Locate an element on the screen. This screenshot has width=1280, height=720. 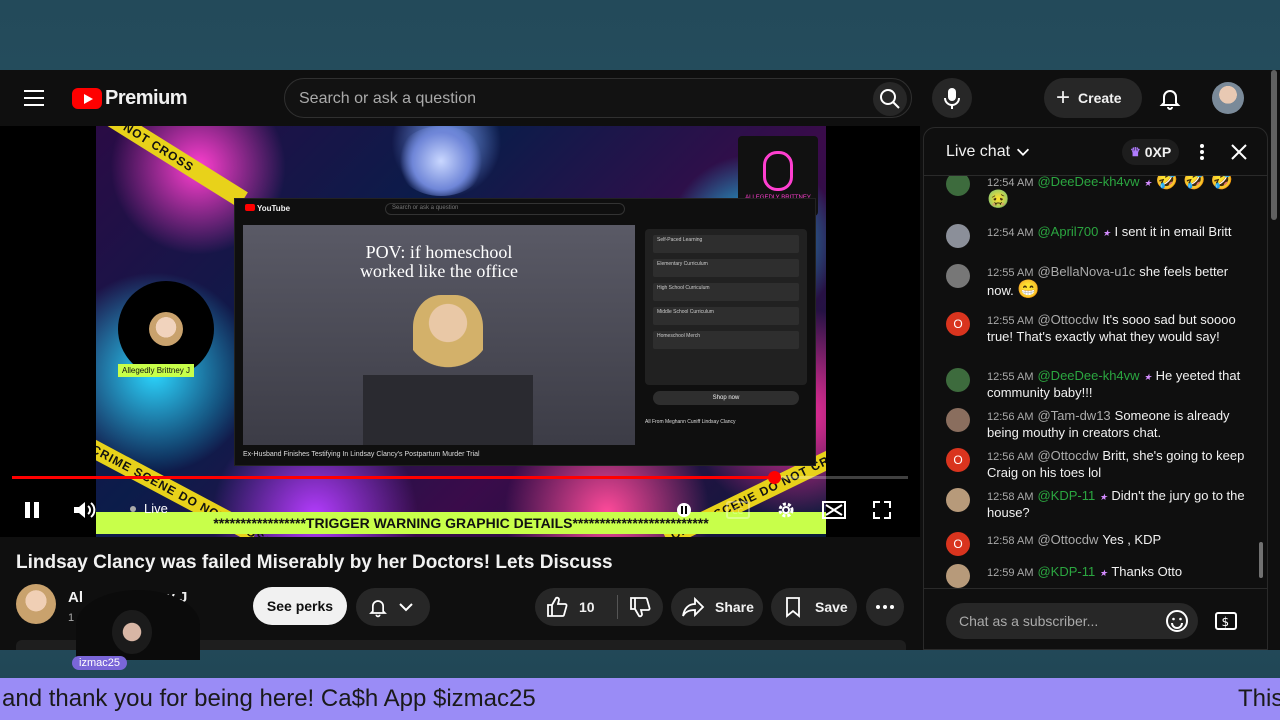
more-actions-button is located at coordinates (885, 607).